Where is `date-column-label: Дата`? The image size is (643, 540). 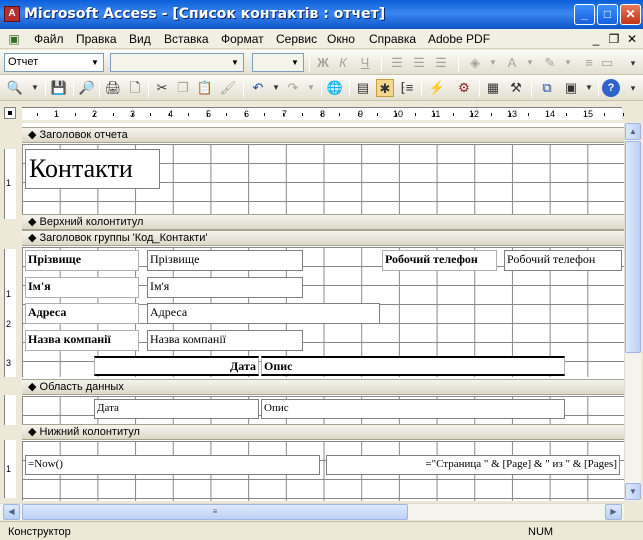
date-column-label: Дата is located at coordinates (176, 366).